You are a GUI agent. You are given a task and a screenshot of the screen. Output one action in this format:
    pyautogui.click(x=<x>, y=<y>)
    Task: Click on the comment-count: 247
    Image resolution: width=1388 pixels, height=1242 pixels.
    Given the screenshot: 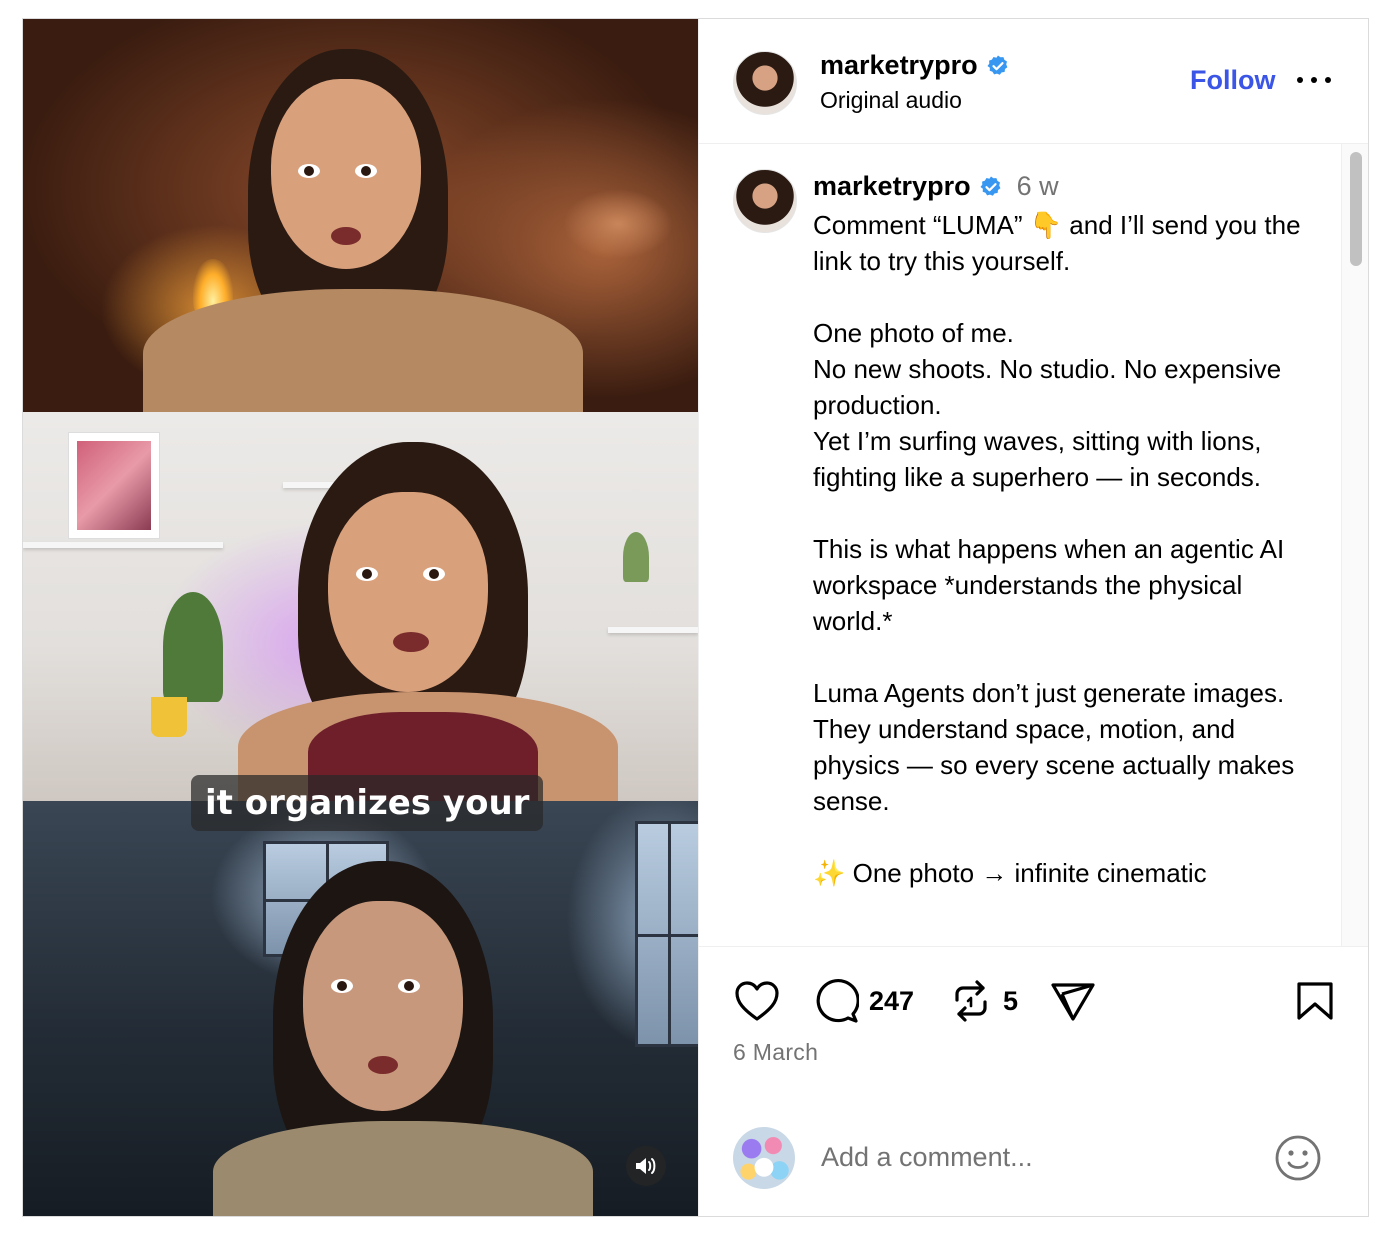 What is the action you would take?
    pyautogui.click(x=891, y=1001)
    